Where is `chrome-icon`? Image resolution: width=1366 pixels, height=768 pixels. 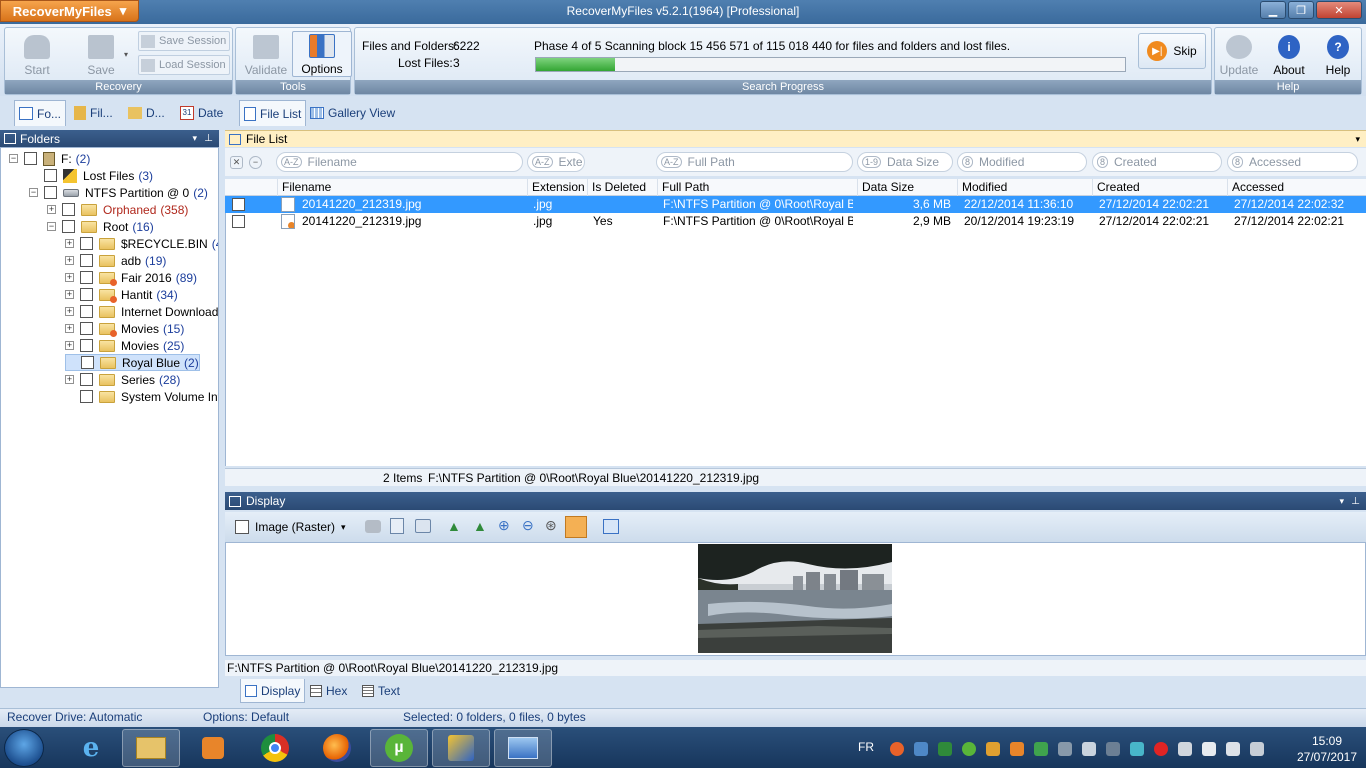 chrome-icon is located at coordinates (275, 748).